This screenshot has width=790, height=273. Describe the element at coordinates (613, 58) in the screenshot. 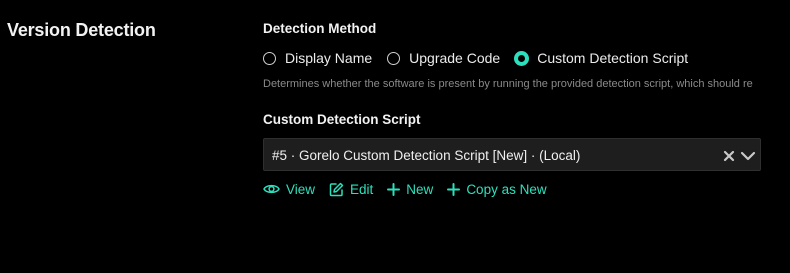

I see `radio-label-custom-detection-script: Custom Detection Script` at that location.